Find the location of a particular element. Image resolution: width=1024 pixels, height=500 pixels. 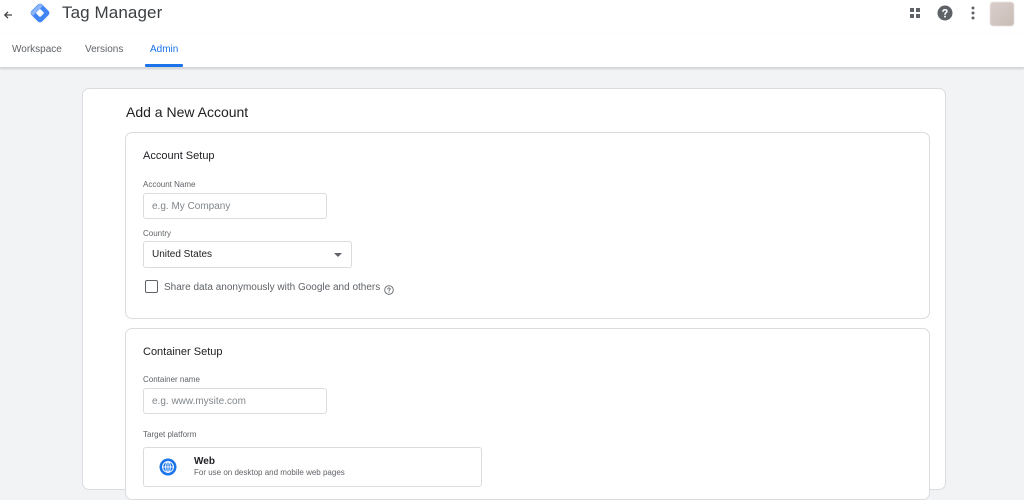

more-vert-icon is located at coordinates (973, 13).